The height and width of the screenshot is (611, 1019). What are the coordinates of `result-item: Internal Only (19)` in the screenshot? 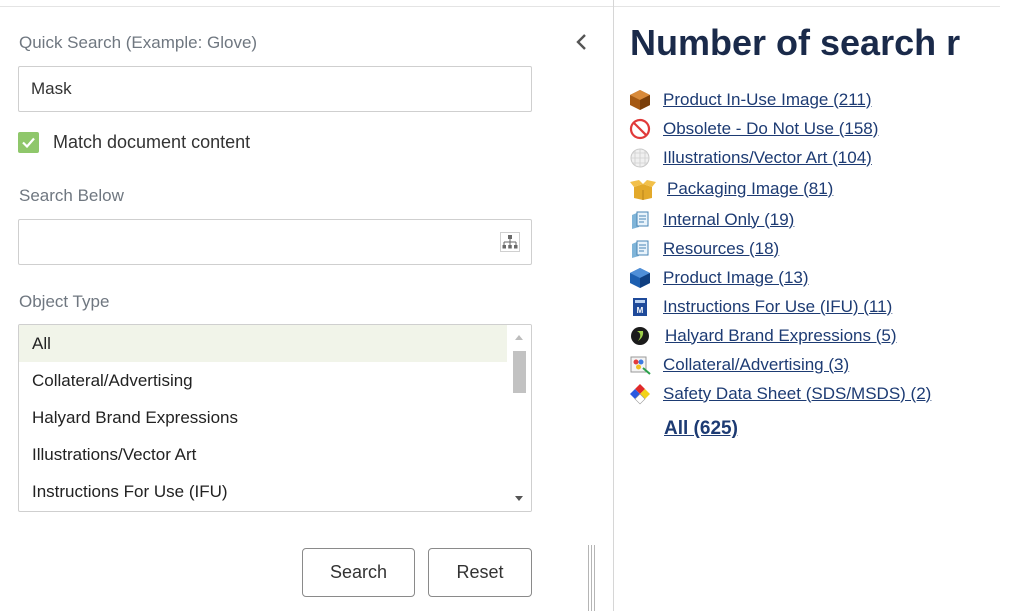 It's located at (779, 219).